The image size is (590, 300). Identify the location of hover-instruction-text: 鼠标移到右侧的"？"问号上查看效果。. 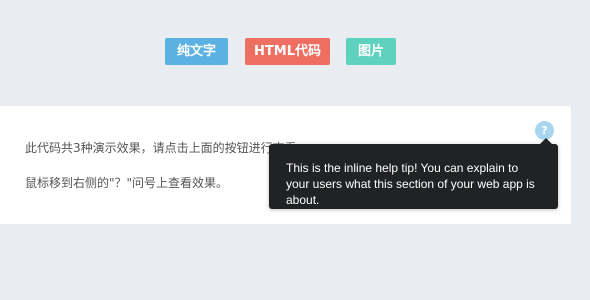
(127, 183).